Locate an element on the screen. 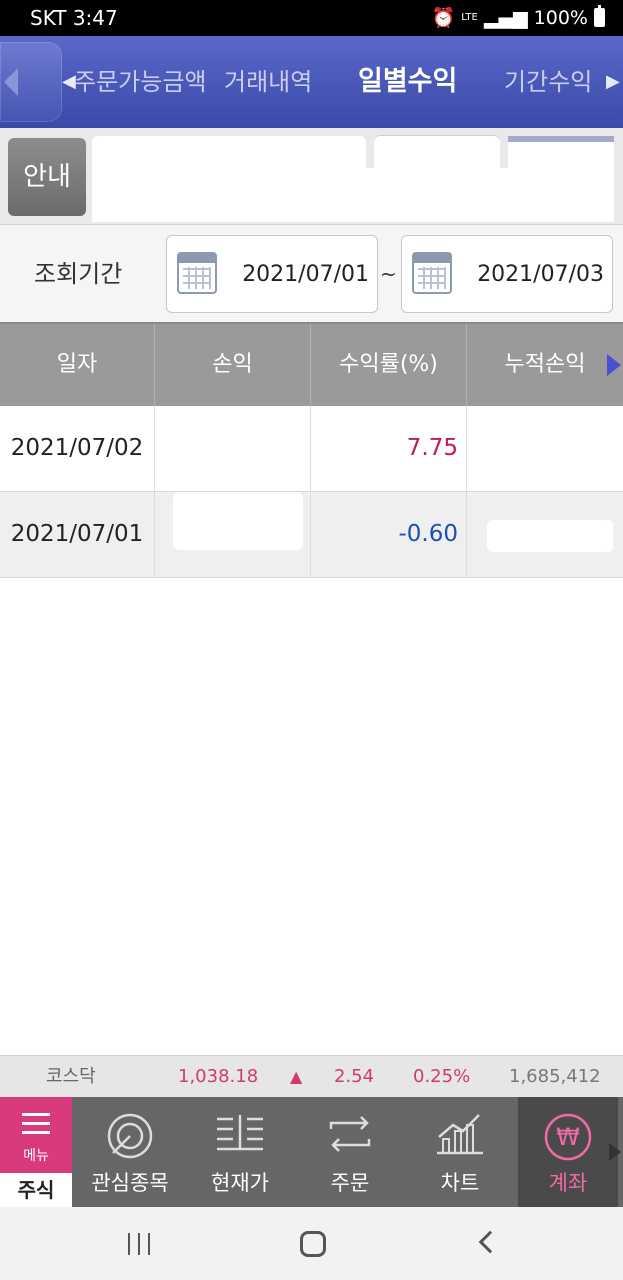 This screenshot has height=1280, width=623. tab-scroll-right-icon: ▶ is located at coordinates (613, 82).